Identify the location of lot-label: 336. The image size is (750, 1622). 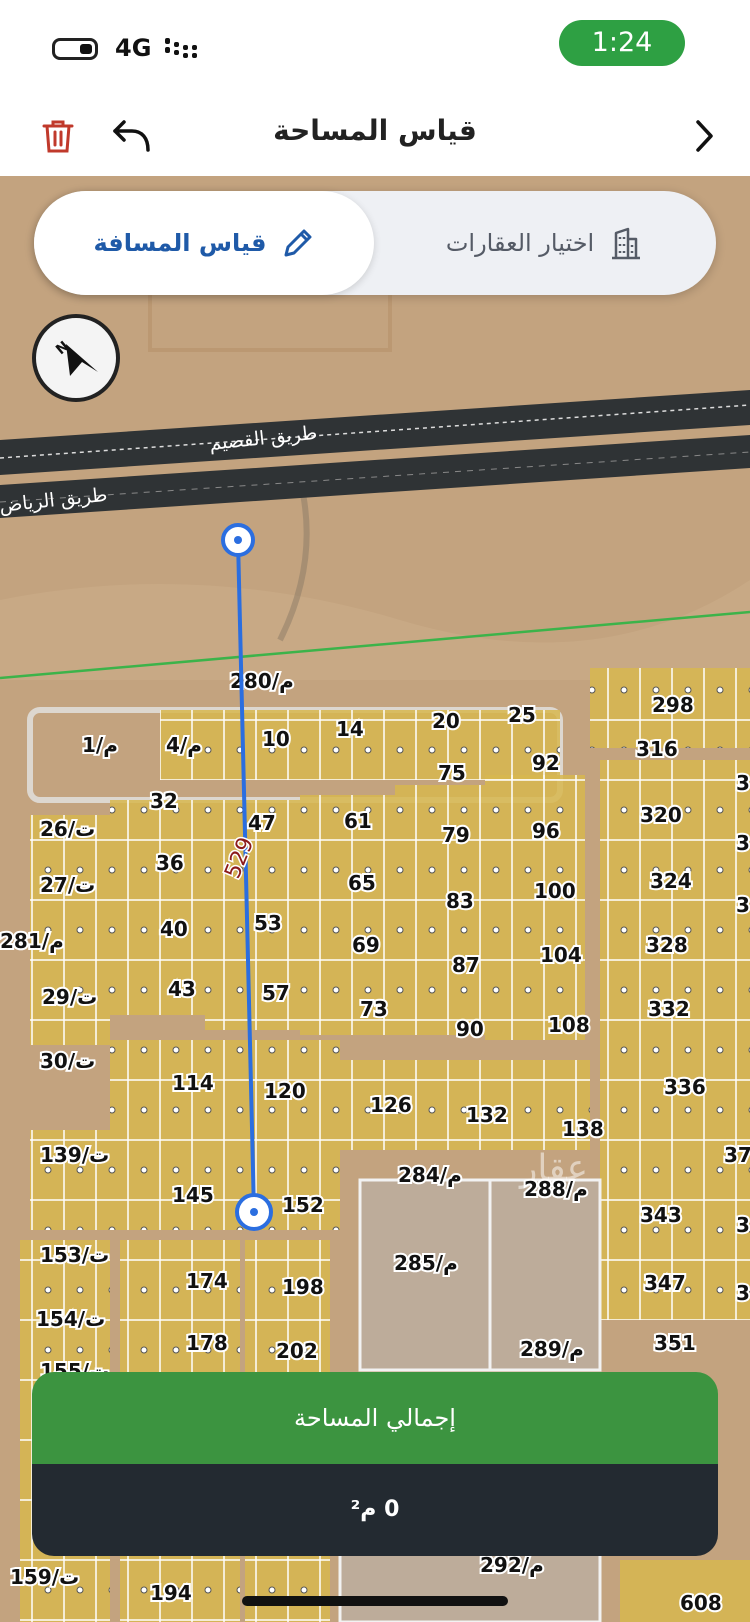
(685, 1087).